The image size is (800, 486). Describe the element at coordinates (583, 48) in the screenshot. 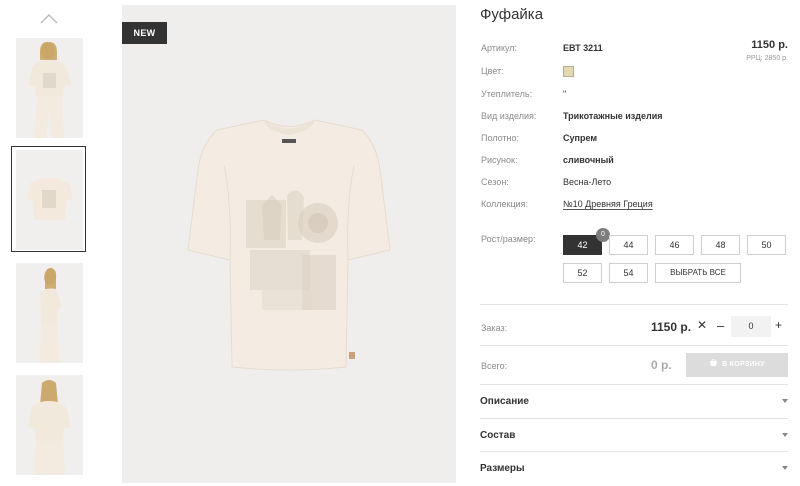

I see `attr-value-article: ЕВТ 3211` at that location.